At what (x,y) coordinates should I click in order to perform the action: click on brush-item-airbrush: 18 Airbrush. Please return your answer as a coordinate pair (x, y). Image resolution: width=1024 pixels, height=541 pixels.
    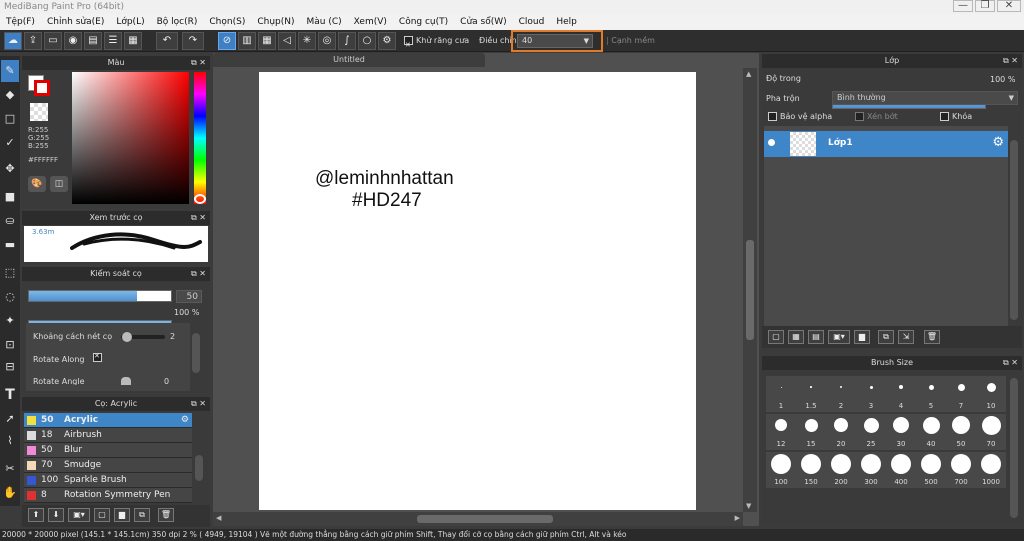
    Looking at the image, I should click on (108, 435).